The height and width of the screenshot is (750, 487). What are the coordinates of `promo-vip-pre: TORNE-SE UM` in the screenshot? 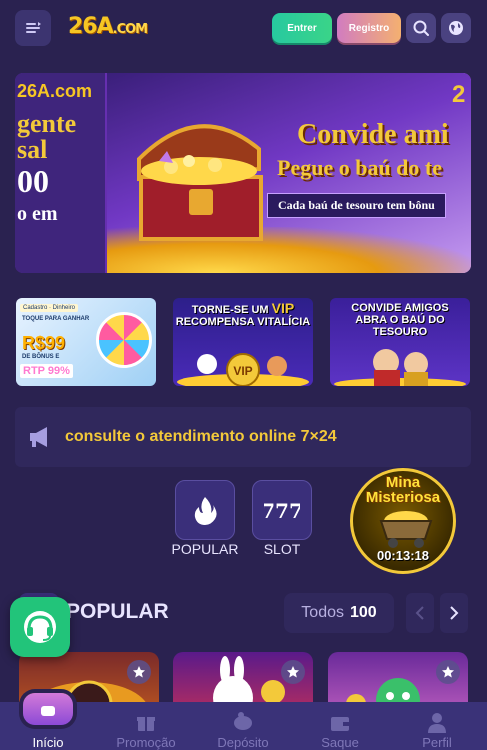 It's located at (230, 310).